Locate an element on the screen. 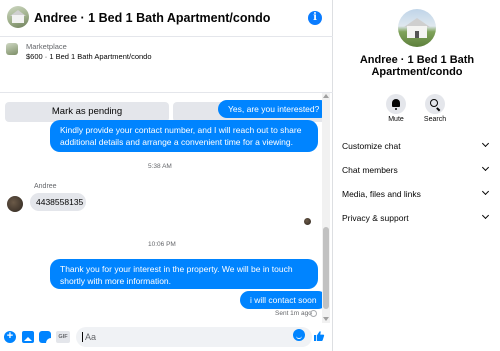  house-icon is located at coordinates (18, 19).